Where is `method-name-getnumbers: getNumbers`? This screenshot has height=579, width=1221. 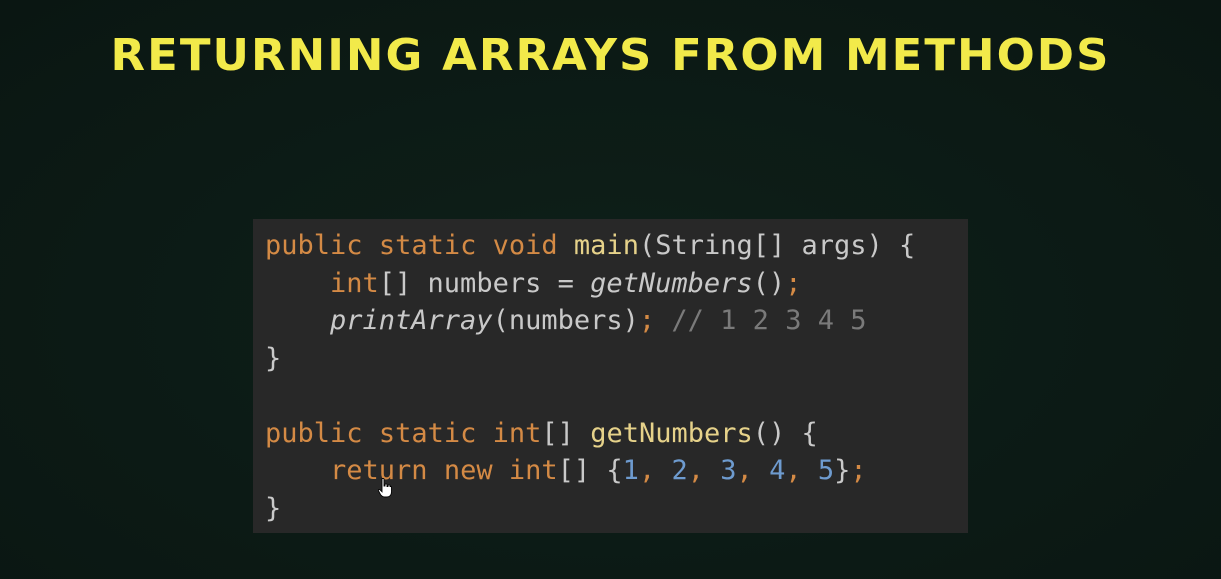 method-name-getnumbers: getNumbers is located at coordinates (671, 433).